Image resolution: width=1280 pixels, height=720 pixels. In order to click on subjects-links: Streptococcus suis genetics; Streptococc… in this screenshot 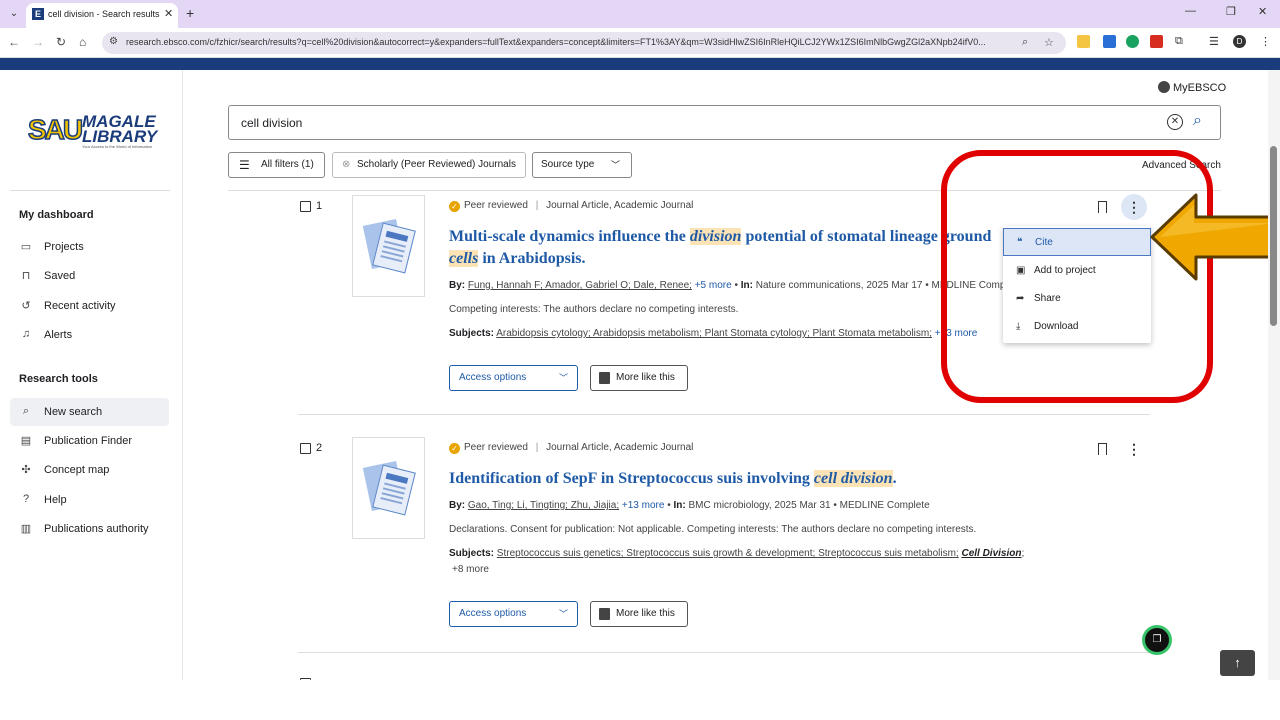, I will do `click(728, 553)`.